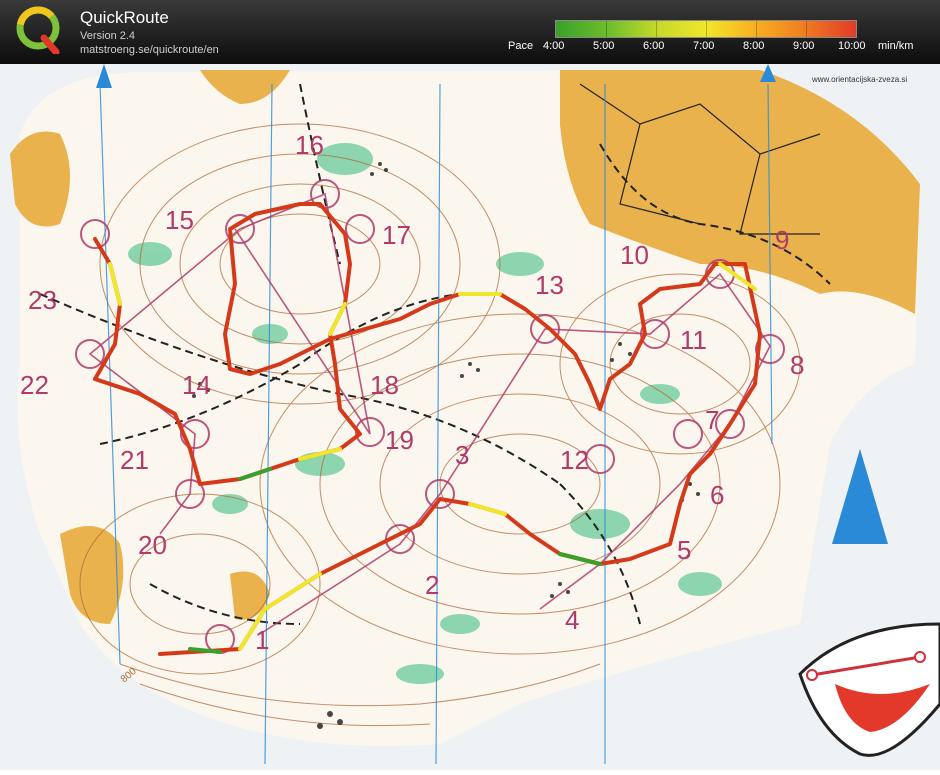 Image resolution: width=940 pixels, height=775 pixels. What do you see at coordinates (717, 495) in the screenshot?
I see `control-number: 6` at bounding box center [717, 495].